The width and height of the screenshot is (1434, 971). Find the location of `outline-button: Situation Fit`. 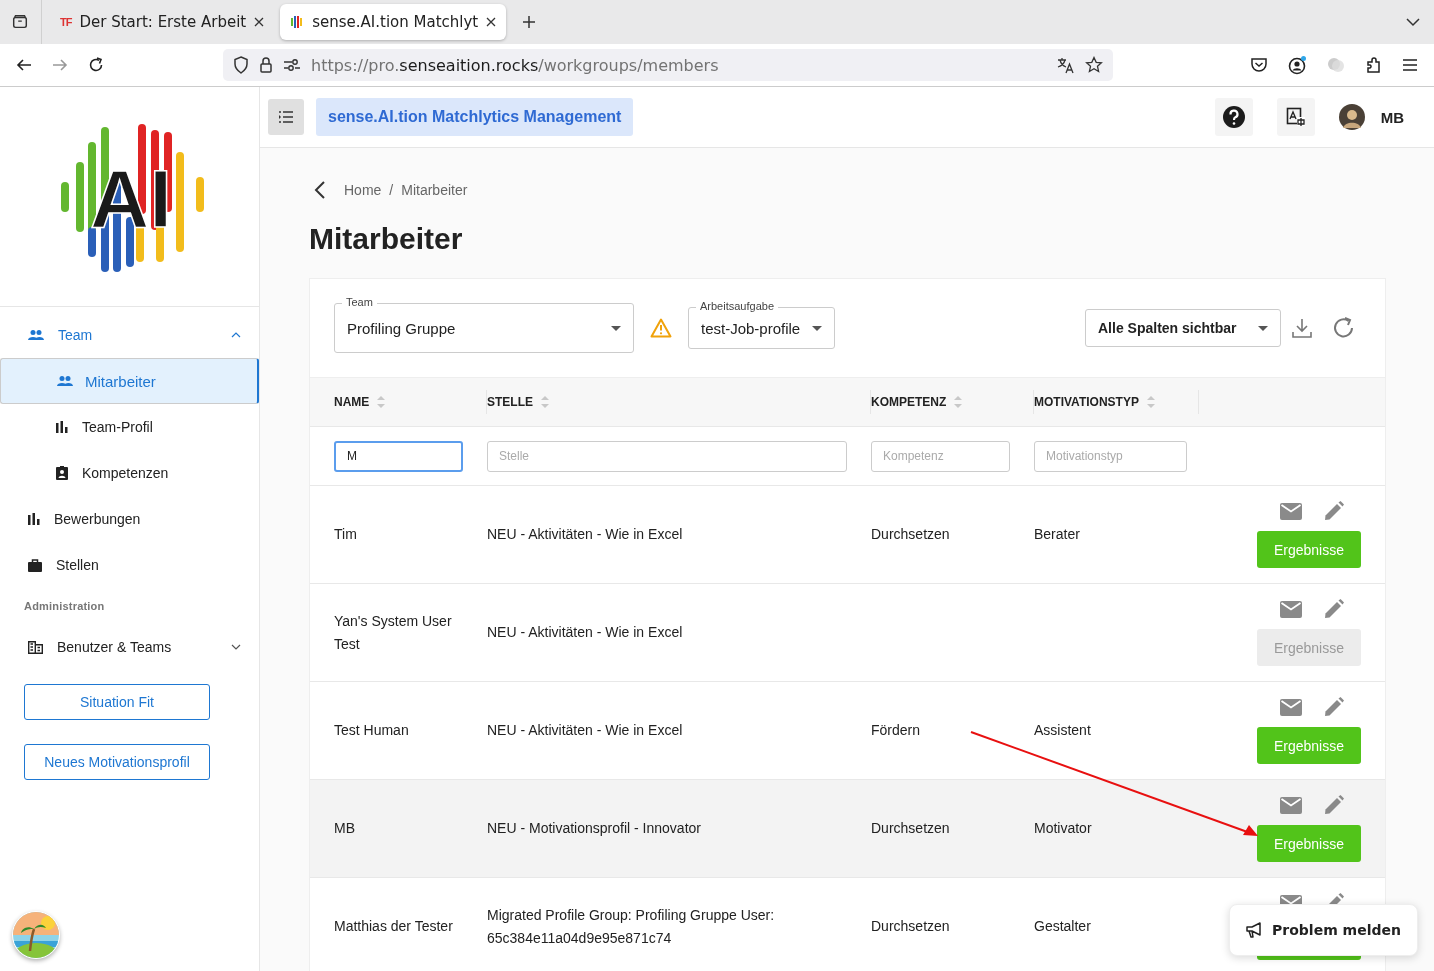

outline-button: Situation Fit is located at coordinates (117, 702).